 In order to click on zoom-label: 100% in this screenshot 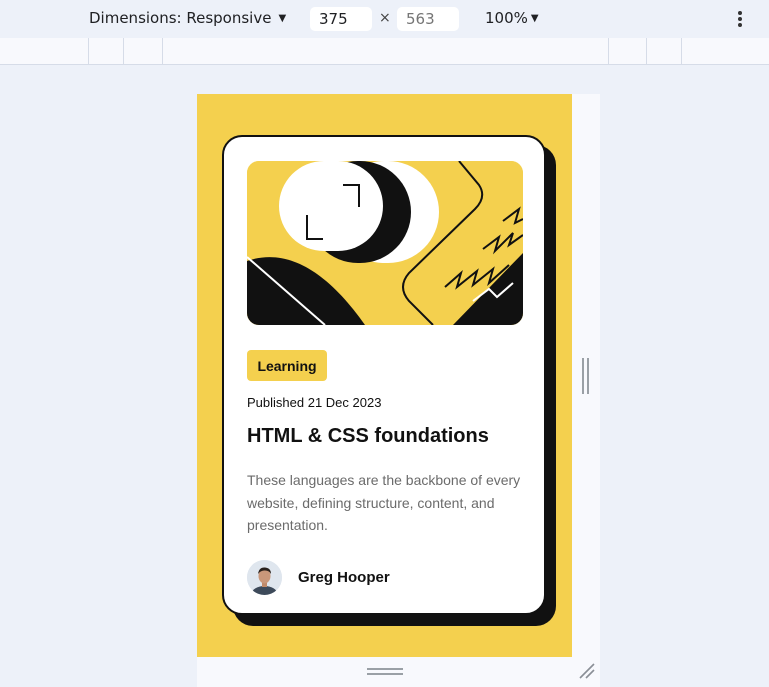, I will do `click(506, 18)`.